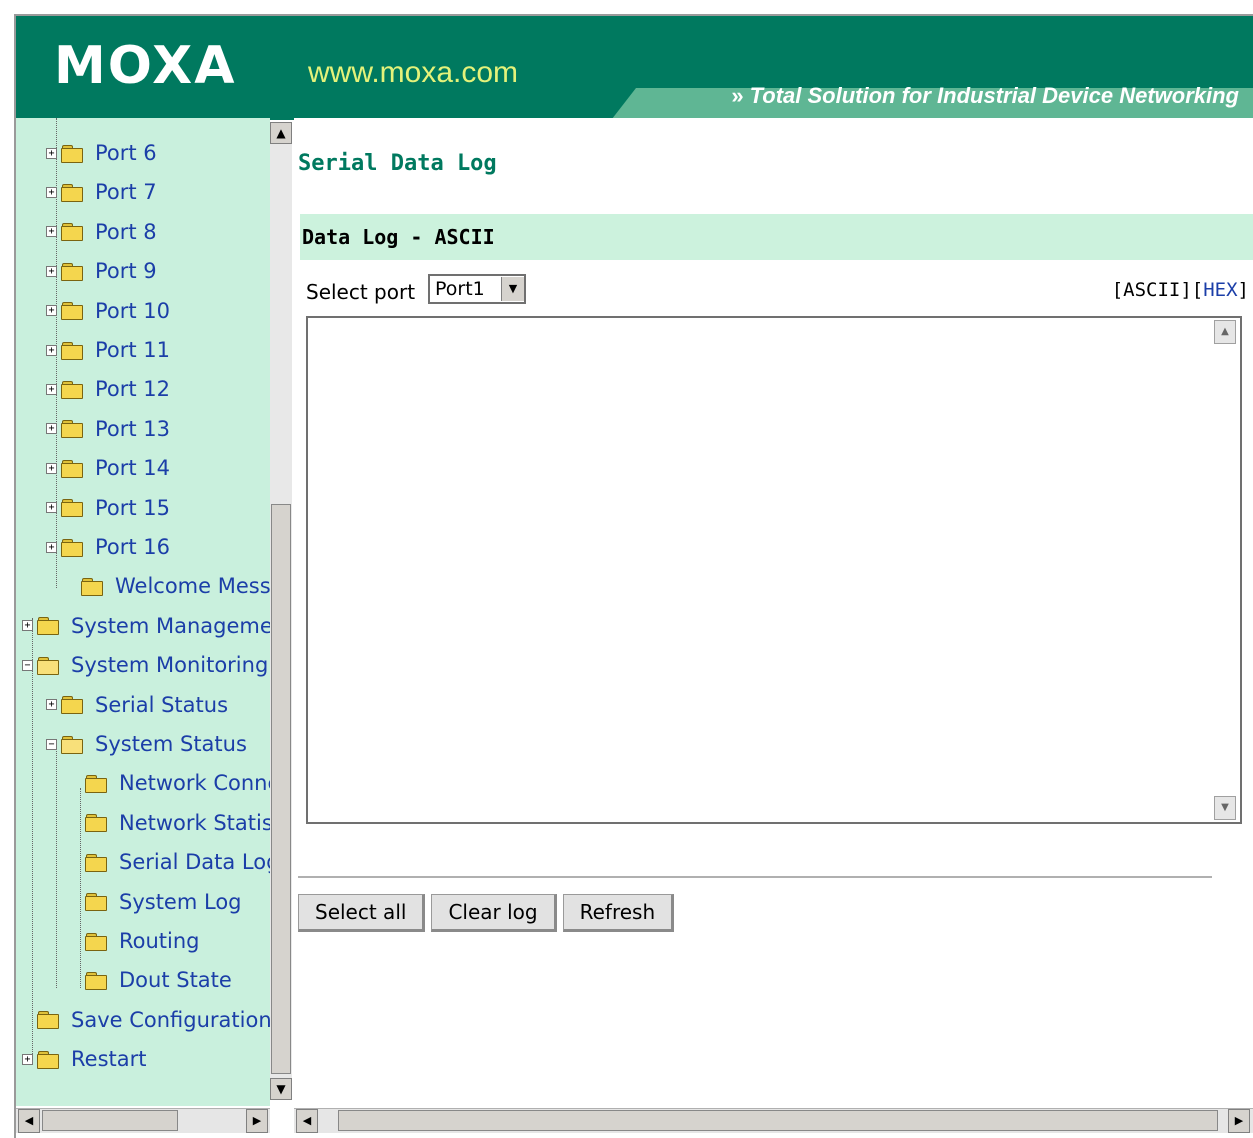 The image size is (1253, 1138). Describe the element at coordinates (1225, 332) in the screenshot. I see `log-scroll-up-button: ▲` at that location.